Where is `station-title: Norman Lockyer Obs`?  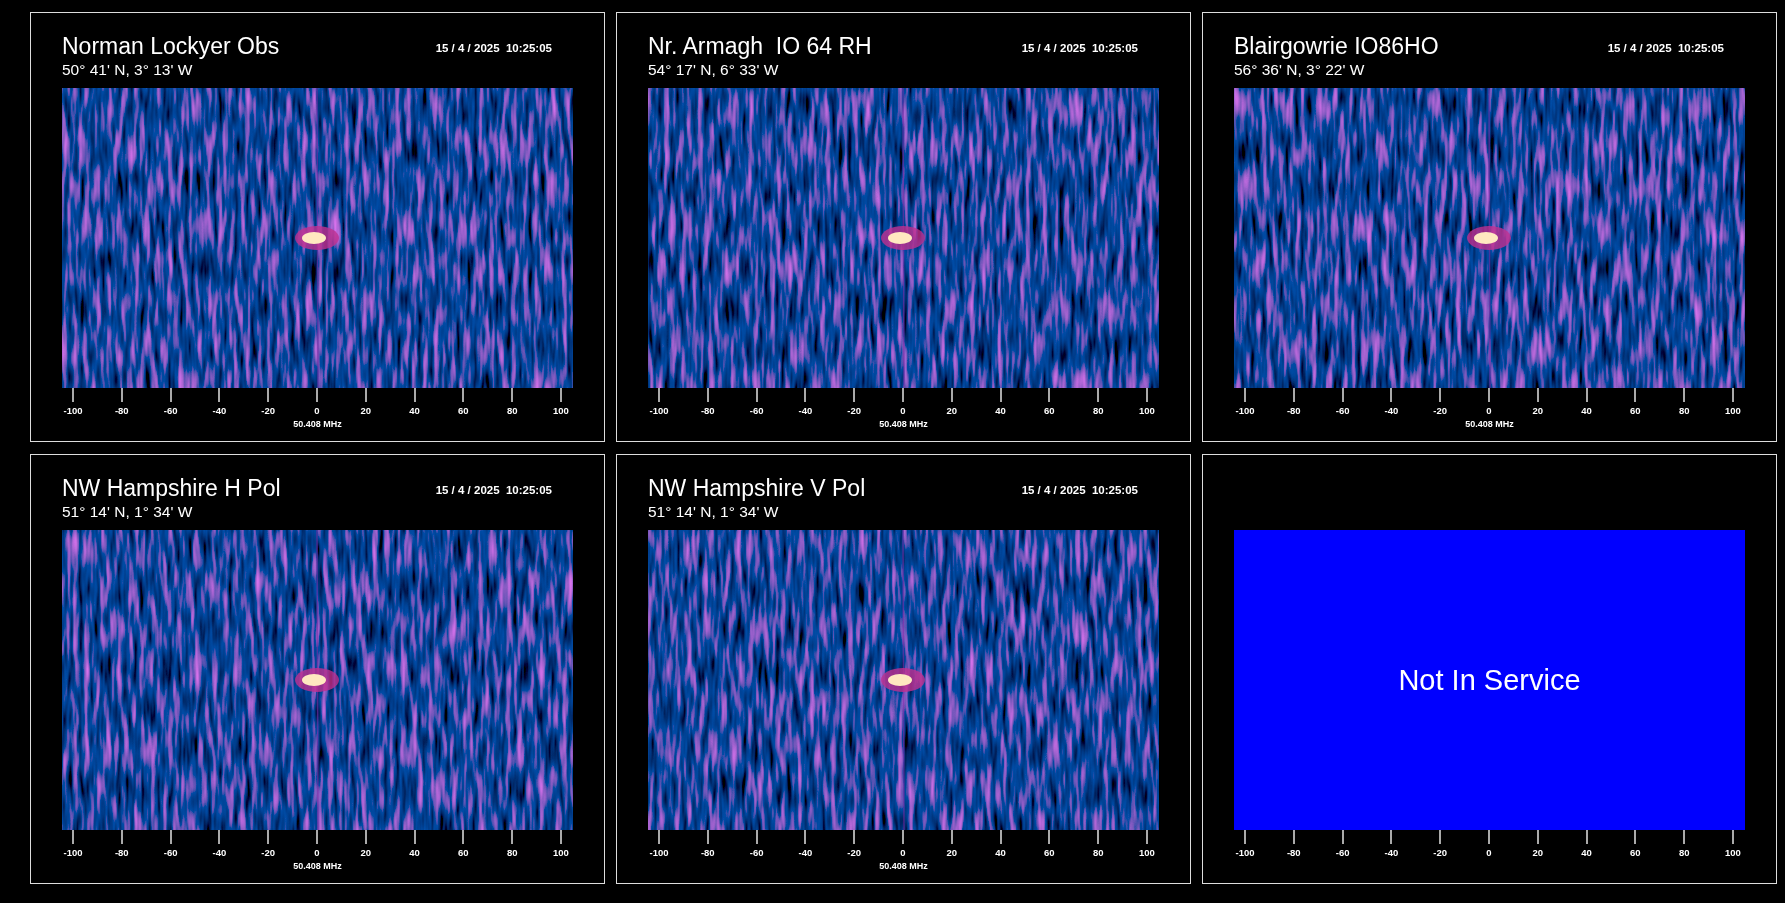
station-title: Norman Lockyer Obs is located at coordinates (171, 46).